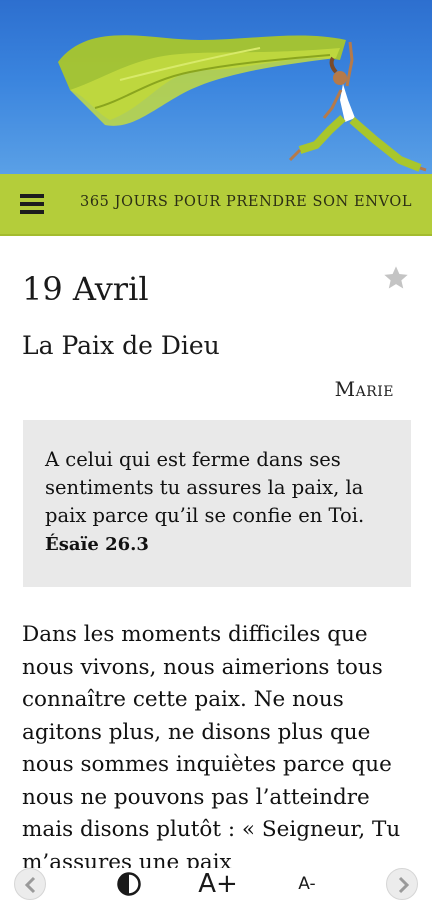 The width and height of the screenshot is (432, 901). I want to click on app-header-bar: 365 JOURS POUR PRENDRE SON ENVOL, so click(216, 205).